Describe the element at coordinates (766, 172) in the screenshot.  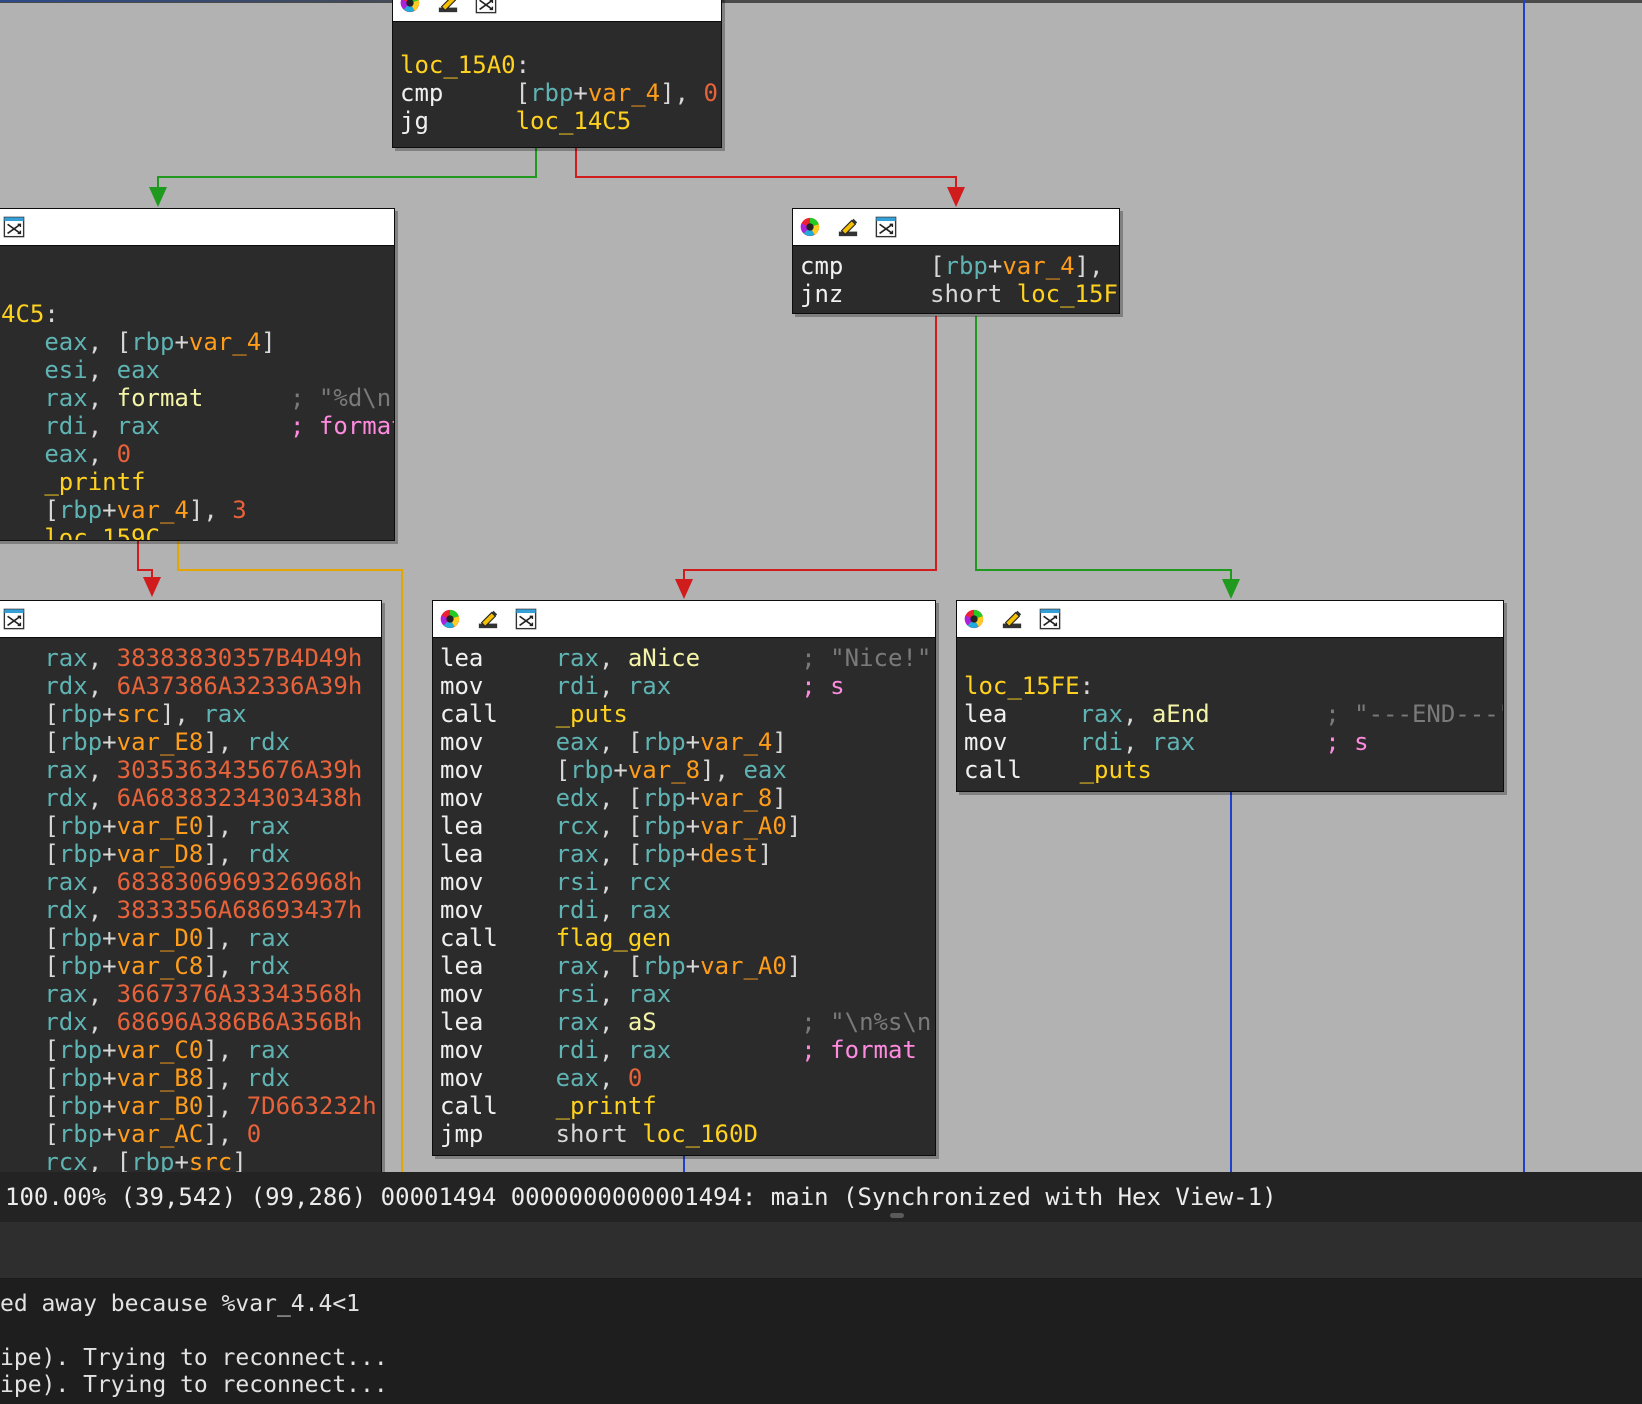
I see `edge-false-loc_15A0-to-cmp5` at that location.